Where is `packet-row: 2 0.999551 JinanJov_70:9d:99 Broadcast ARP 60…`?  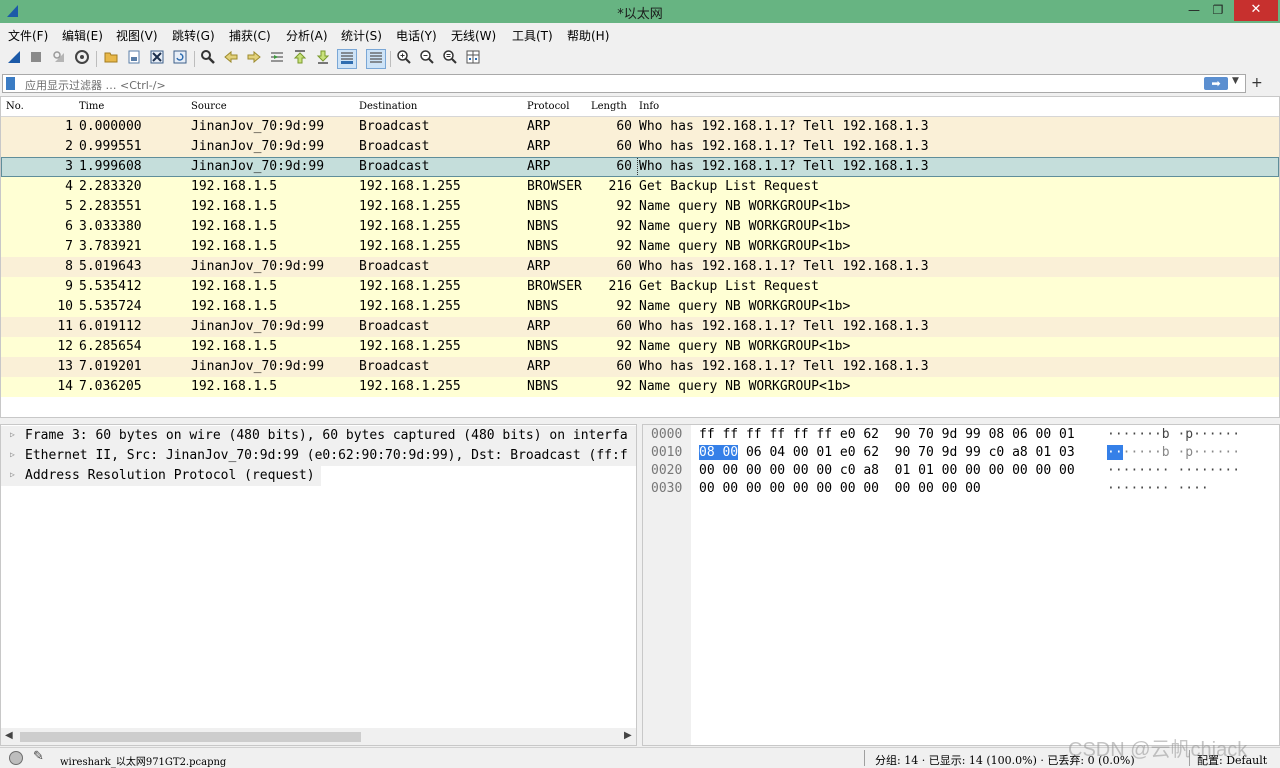 packet-row: 2 0.999551 JinanJov_70:9d:99 Broadcast ARP 60… is located at coordinates (640, 147).